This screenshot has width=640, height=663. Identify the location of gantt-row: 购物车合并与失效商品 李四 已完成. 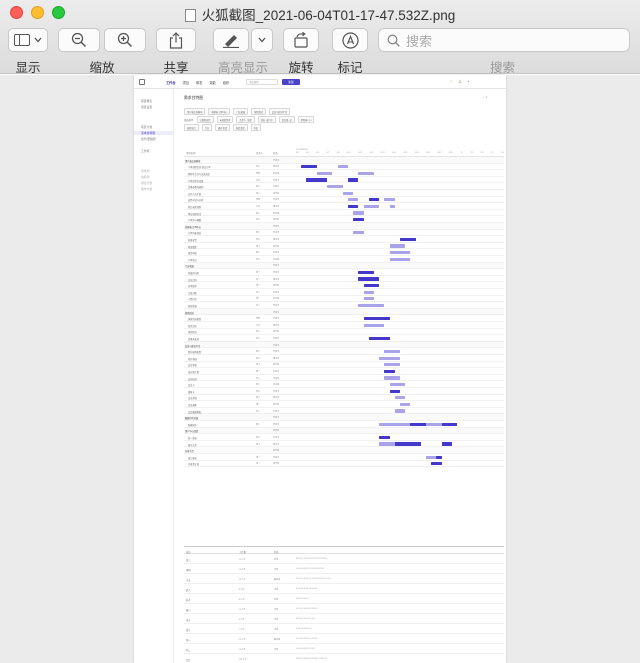
(344, 173).